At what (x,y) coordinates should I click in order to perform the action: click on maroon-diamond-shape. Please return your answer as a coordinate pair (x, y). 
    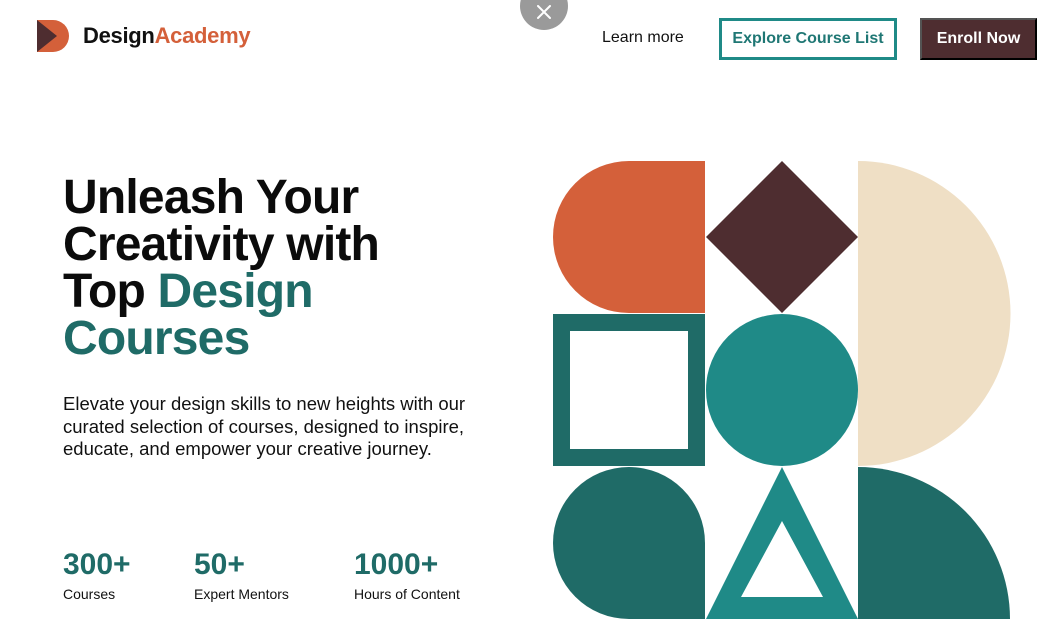
    Looking at the image, I should click on (782, 237).